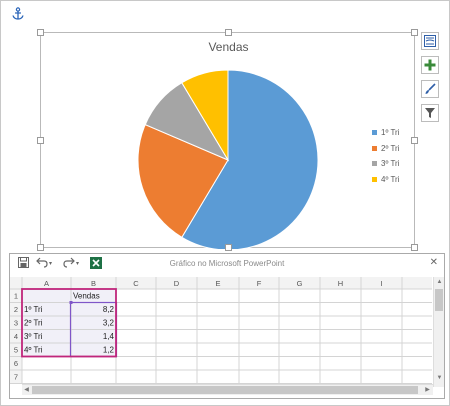 Image resolution: width=450 pixels, height=406 pixels. What do you see at coordinates (40, 247) in the screenshot?
I see `resize-handle-bl` at bounding box center [40, 247].